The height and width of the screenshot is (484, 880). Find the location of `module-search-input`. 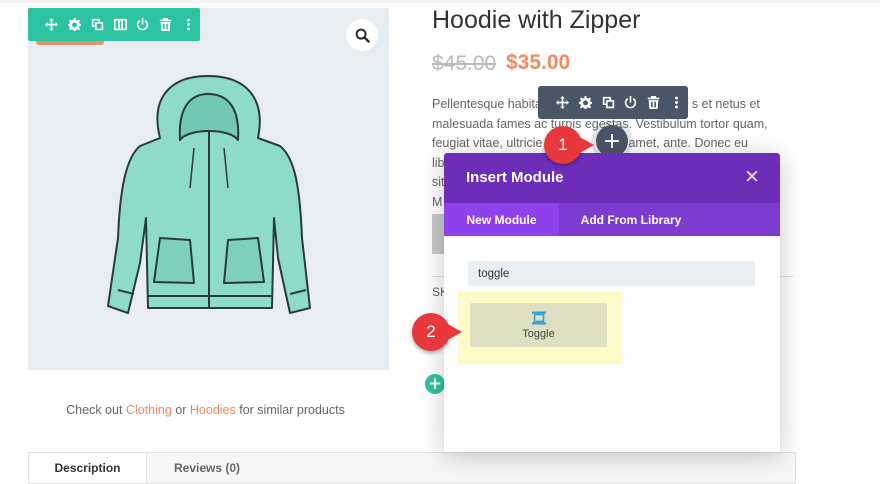

module-search-input is located at coordinates (611, 273).